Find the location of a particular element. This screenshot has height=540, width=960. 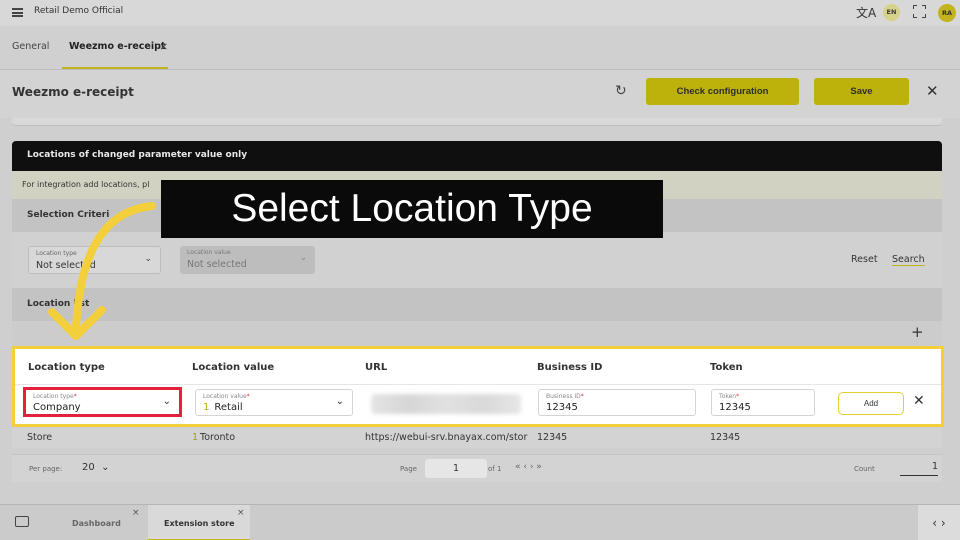

row-type: Store is located at coordinates (40, 437).